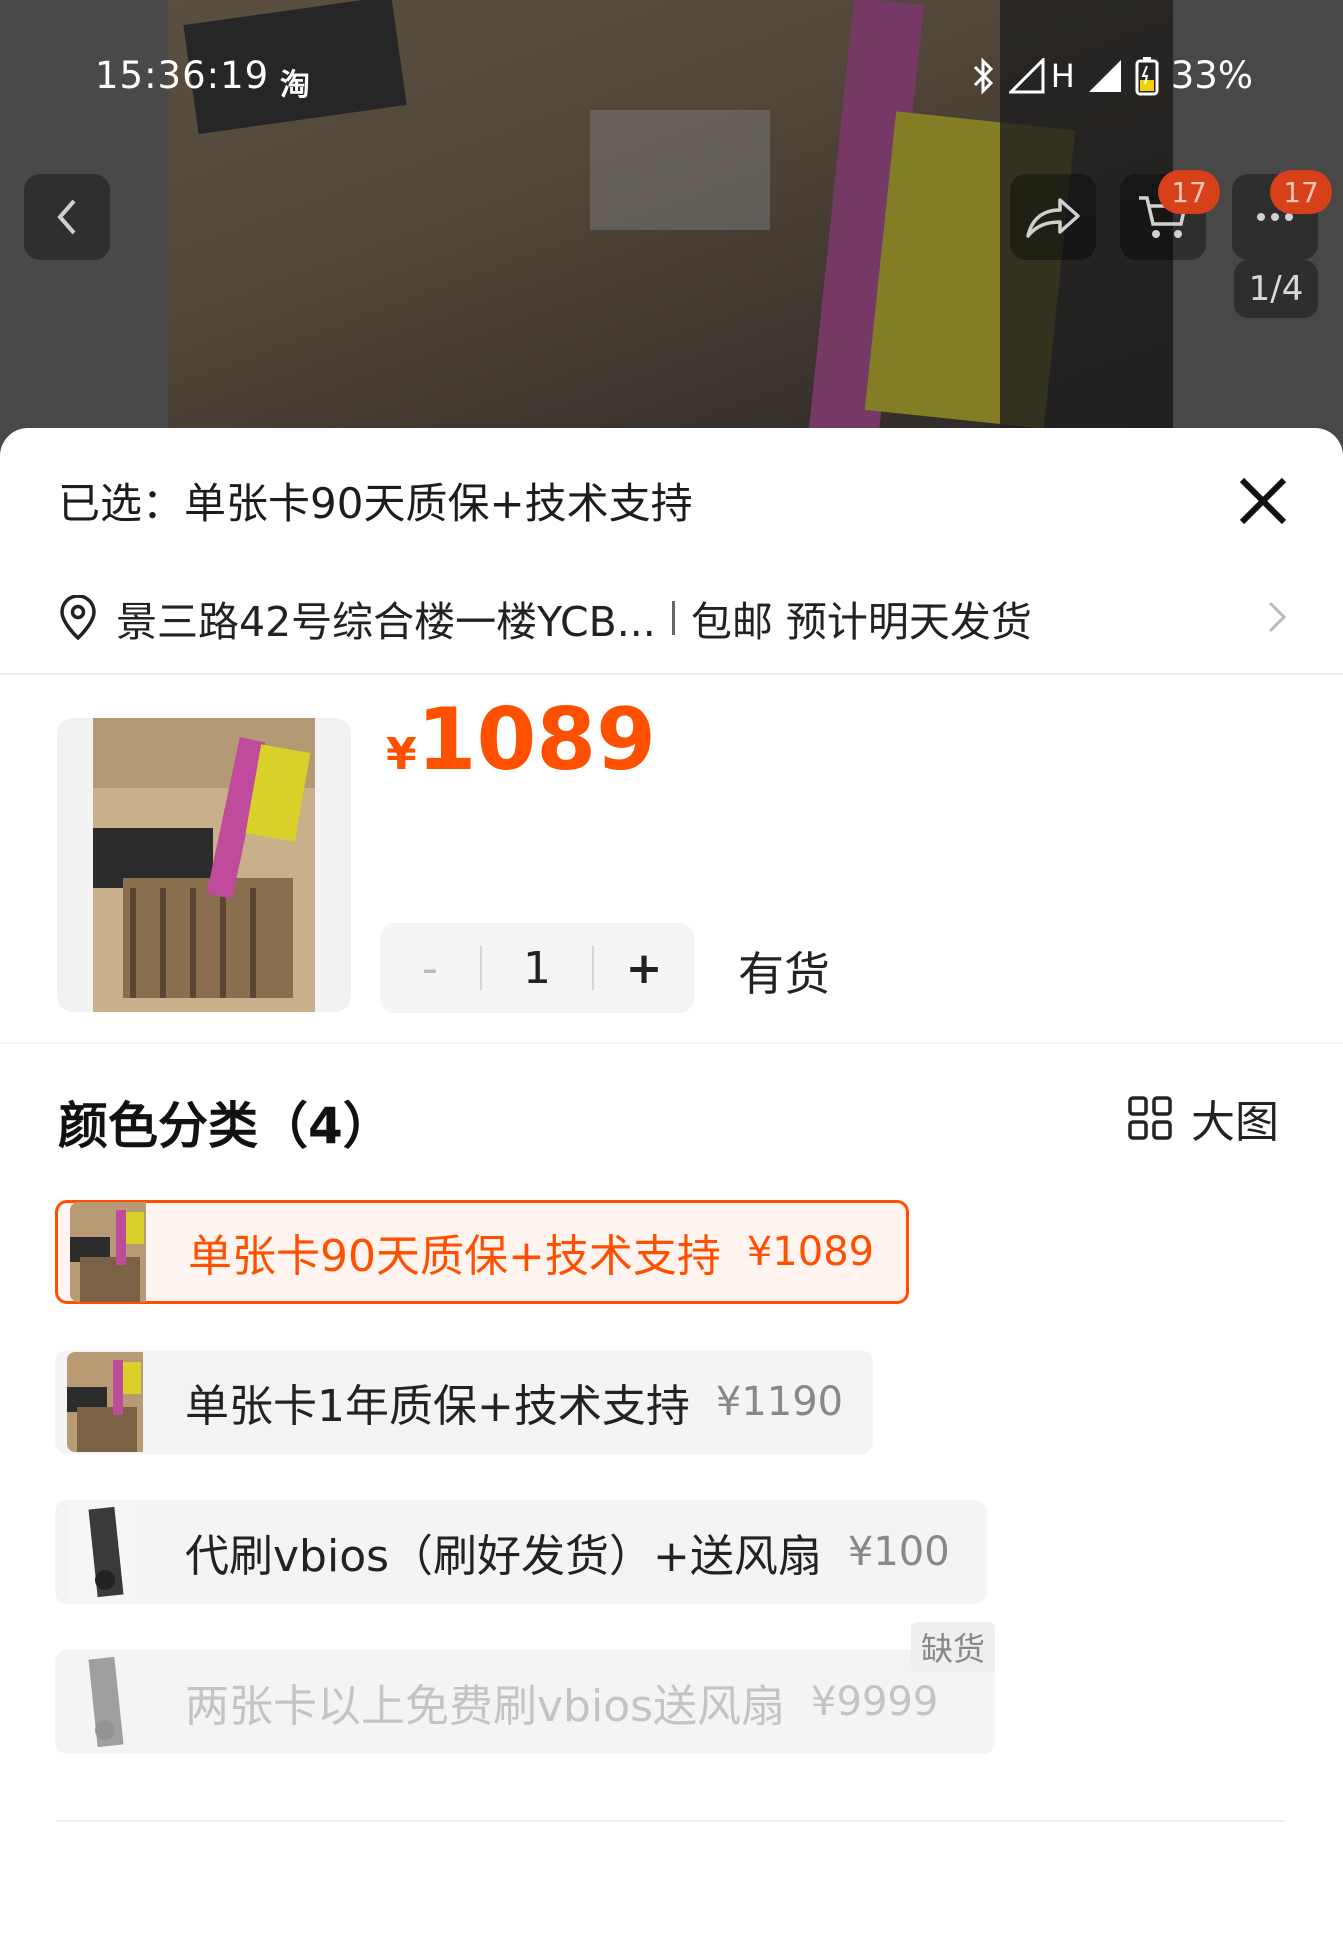 The image size is (1343, 1958). Describe the element at coordinates (521, 740) in the screenshot. I see `sku-price: ¥1089` at that location.